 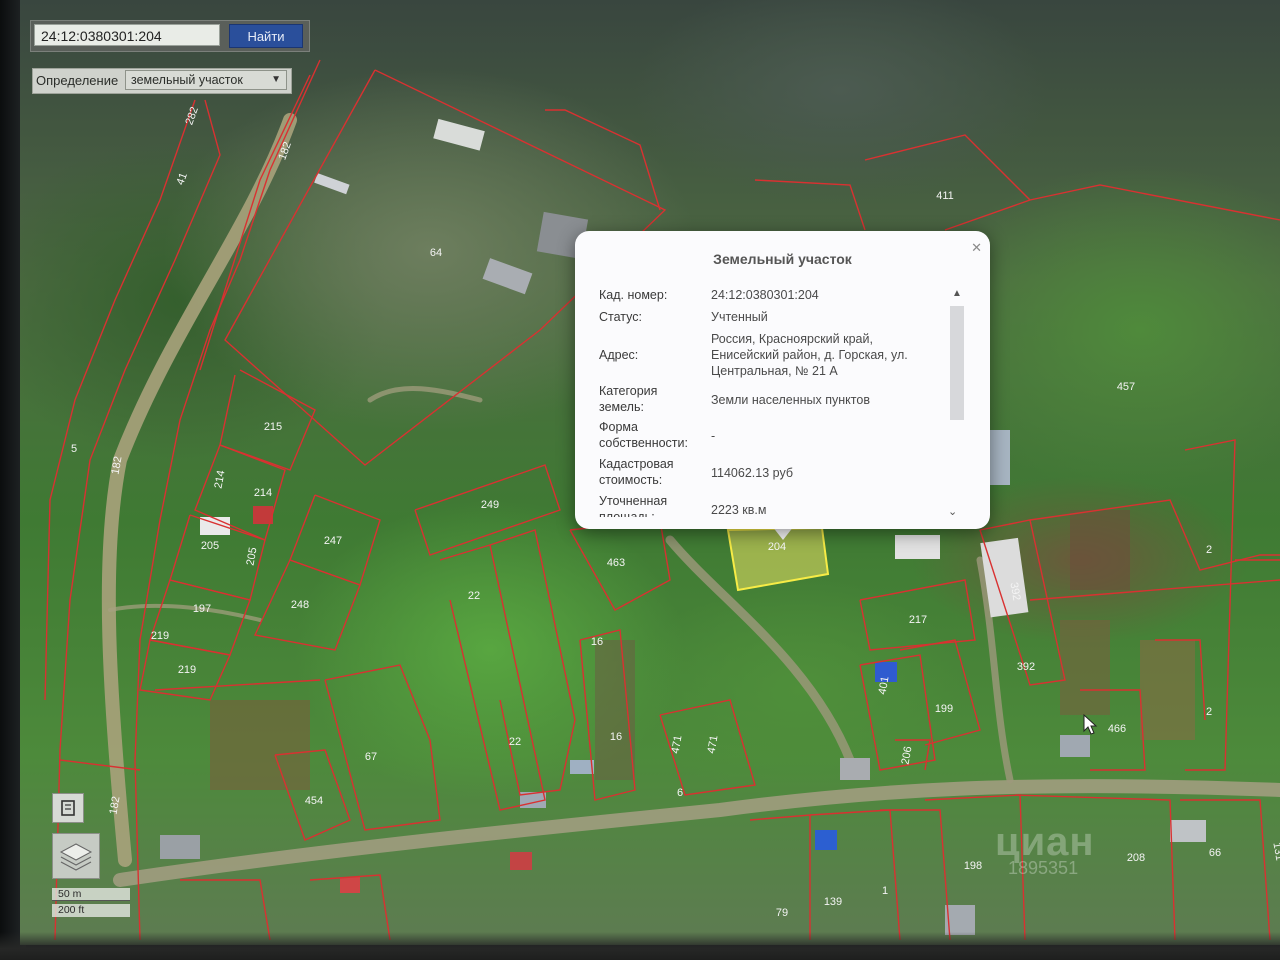 I want to click on parcel-label: 219, so click(x=160, y=636).